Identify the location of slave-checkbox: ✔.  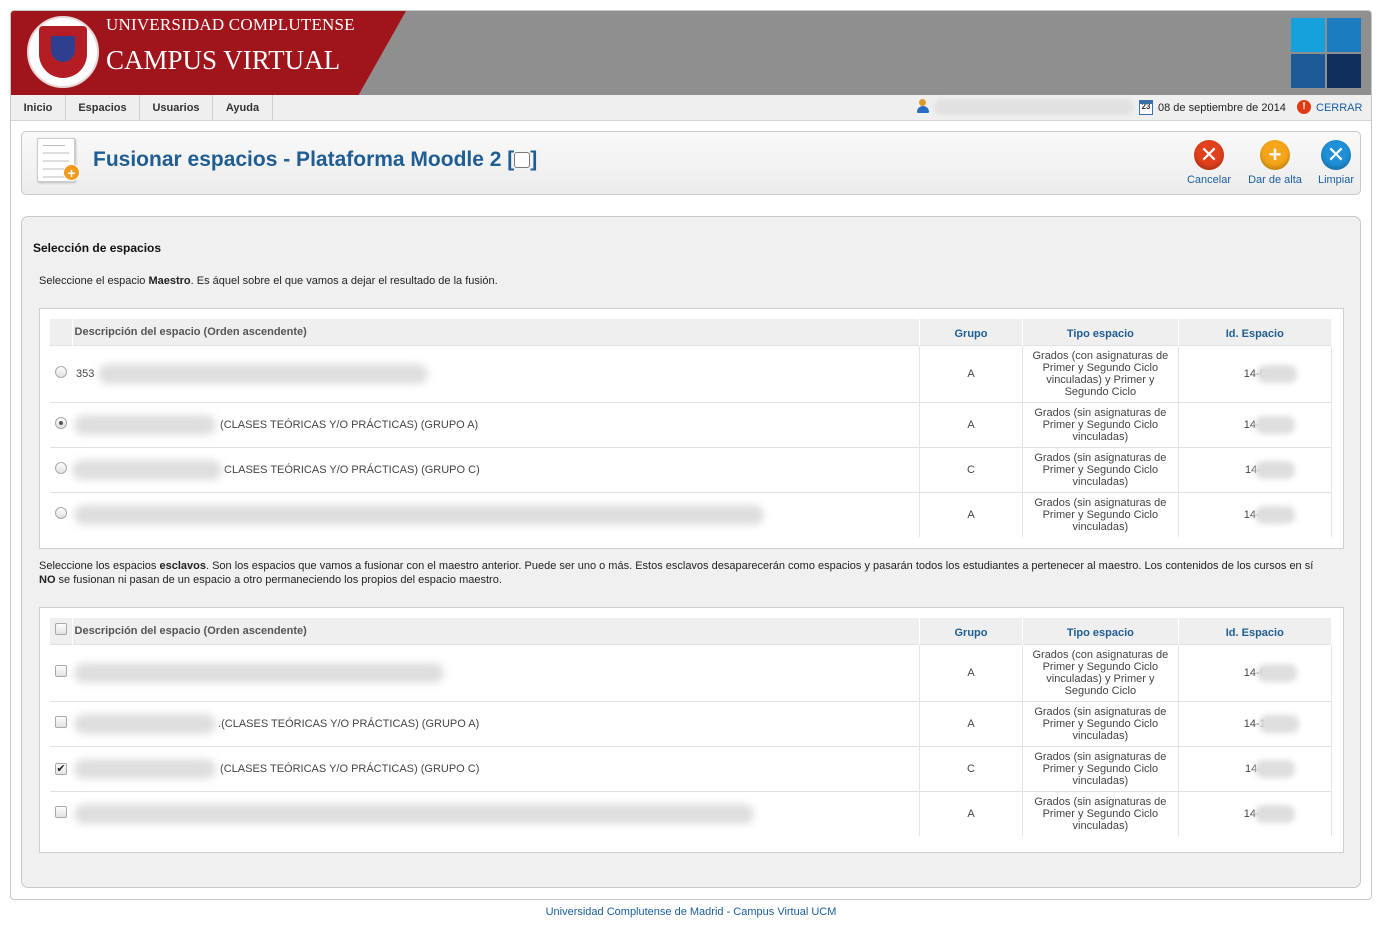
(61, 768).